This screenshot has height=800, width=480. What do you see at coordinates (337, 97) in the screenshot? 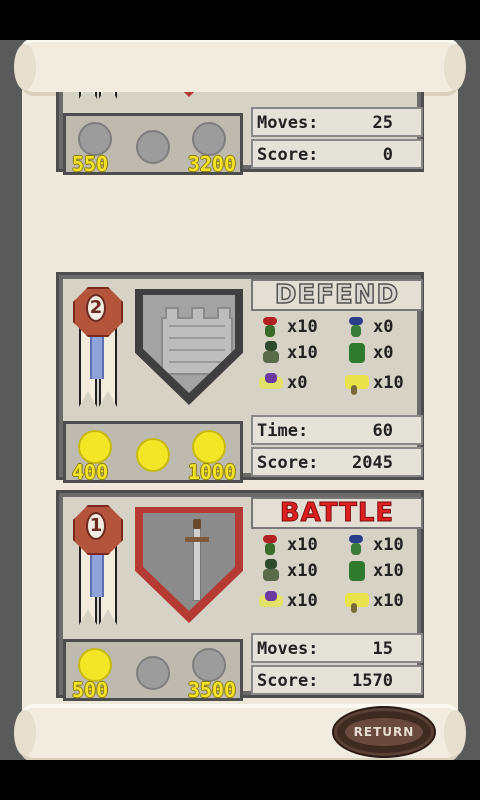
I see `enemy-list: x10 x10 x10 x10 x15 x15` at bounding box center [337, 97].